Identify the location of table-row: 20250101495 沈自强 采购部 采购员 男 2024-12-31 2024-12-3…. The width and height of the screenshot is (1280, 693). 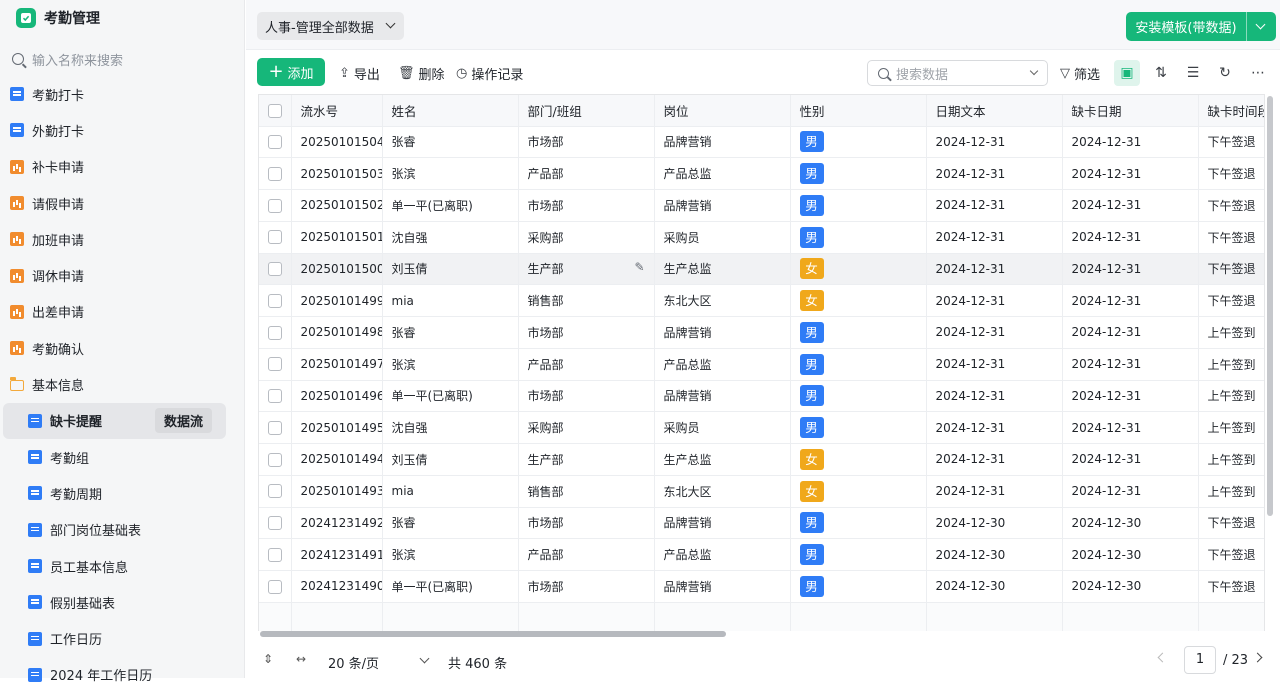
(761, 427).